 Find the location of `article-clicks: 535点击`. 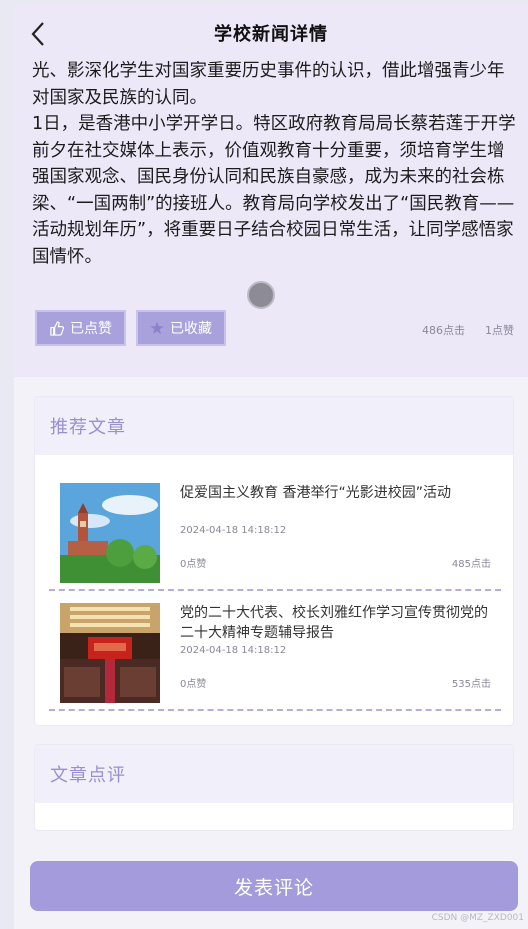

article-clicks: 535点击 is located at coordinates (471, 684).